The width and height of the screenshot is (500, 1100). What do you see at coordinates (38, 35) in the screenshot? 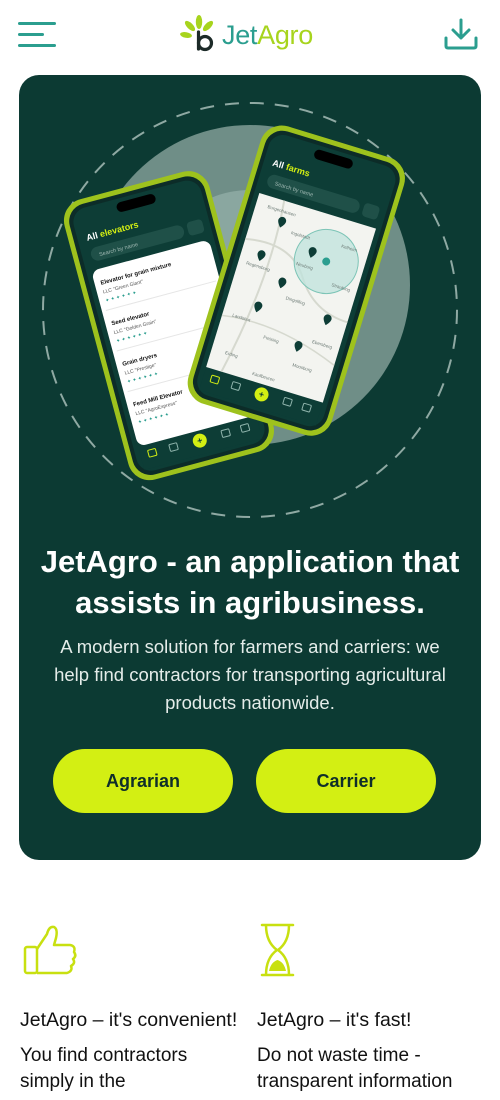
I see `hamburger-menu-icon` at bounding box center [38, 35].